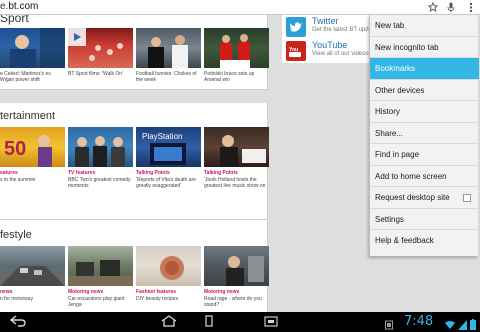 Image resolution: width=480 pixels, height=332 pixels. Describe the element at coordinates (18, 180) in the screenshot. I see `card-caption: s to the summer` at that location.